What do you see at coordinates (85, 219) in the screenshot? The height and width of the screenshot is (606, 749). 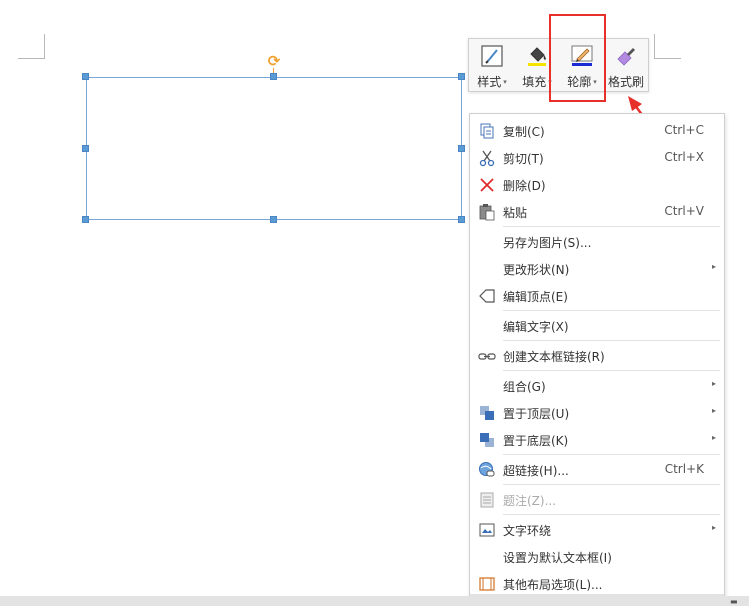 I see `resize-handle-bottom-left` at bounding box center [85, 219].